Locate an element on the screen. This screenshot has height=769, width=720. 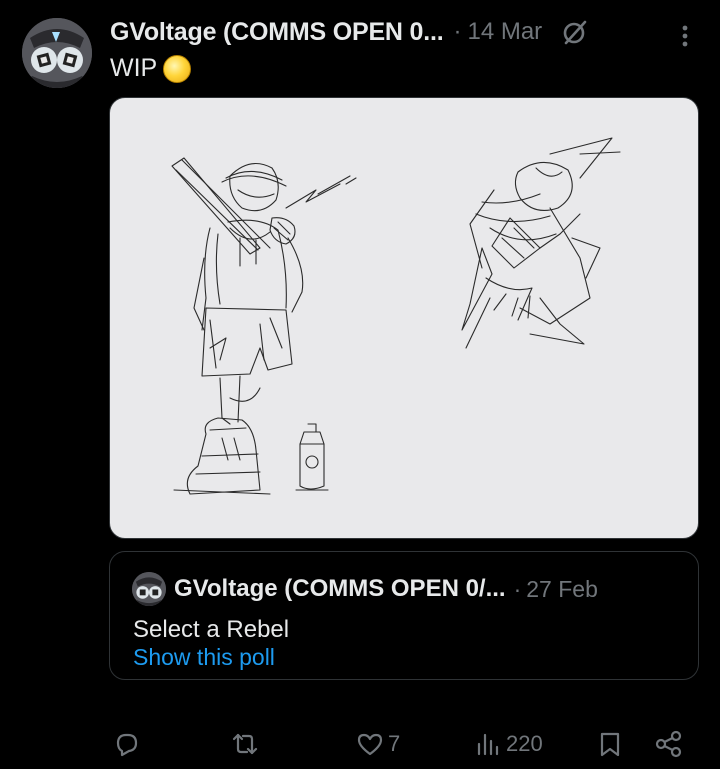
bookmark-icon is located at coordinates (610, 744).